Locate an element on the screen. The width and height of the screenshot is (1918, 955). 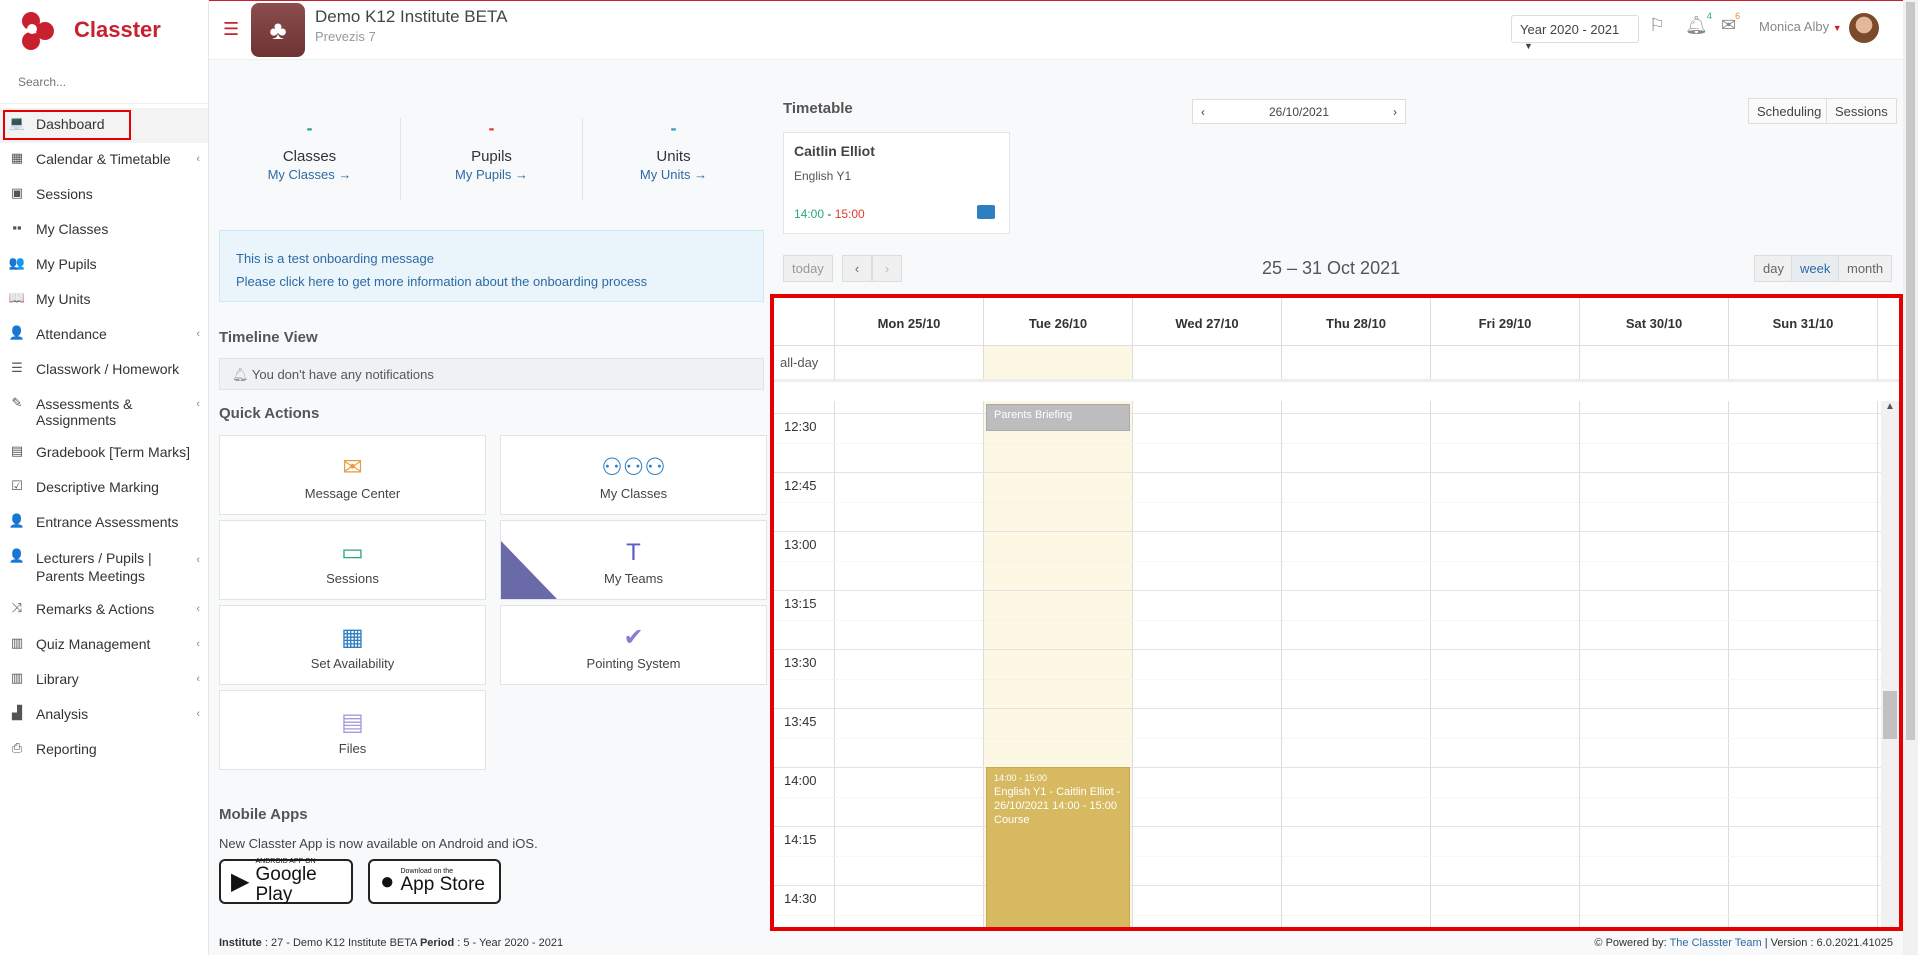
year-select: Year 2020 - 2021 ▼ is located at coordinates (1575, 33).